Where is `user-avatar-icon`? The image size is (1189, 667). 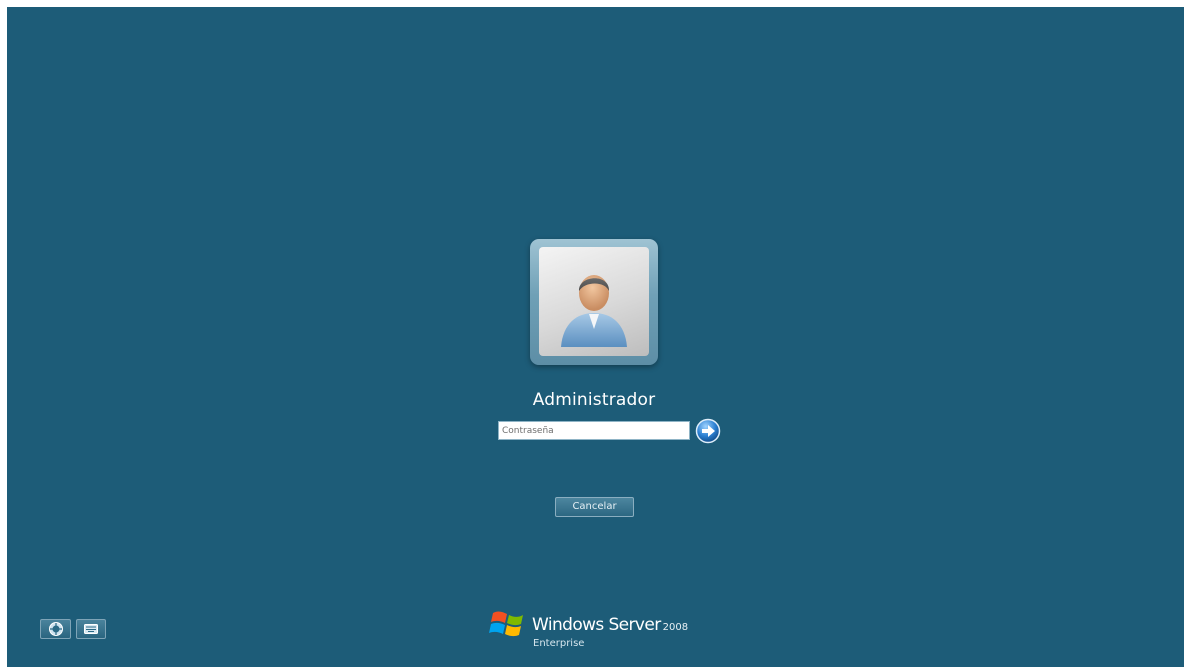 user-avatar-icon is located at coordinates (594, 301).